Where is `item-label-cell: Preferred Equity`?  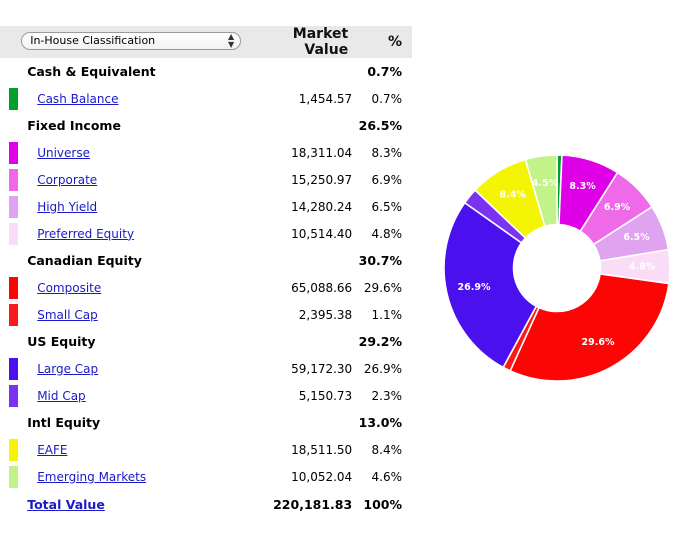 item-label-cell: Preferred Equity is located at coordinates (135, 233).